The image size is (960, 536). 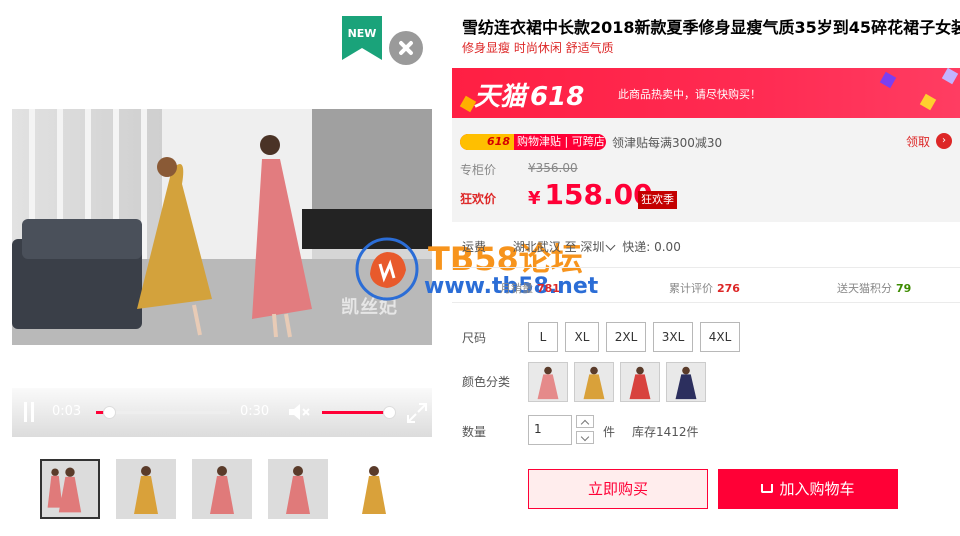 I want to click on original-price: ¥356.00, so click(x=553, y=168).